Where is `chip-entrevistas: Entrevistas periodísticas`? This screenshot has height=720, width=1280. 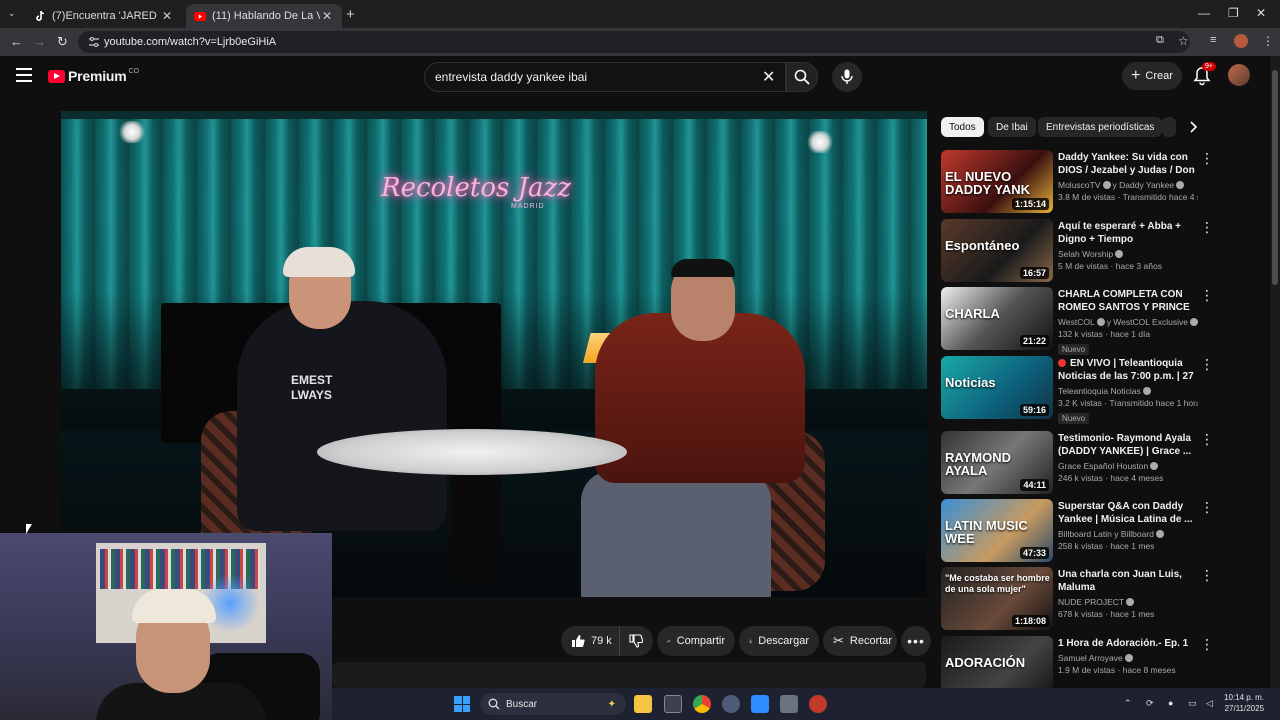 chip-entrevistas: Entrevistas periodísticas is located at coordinates (1100, 127).